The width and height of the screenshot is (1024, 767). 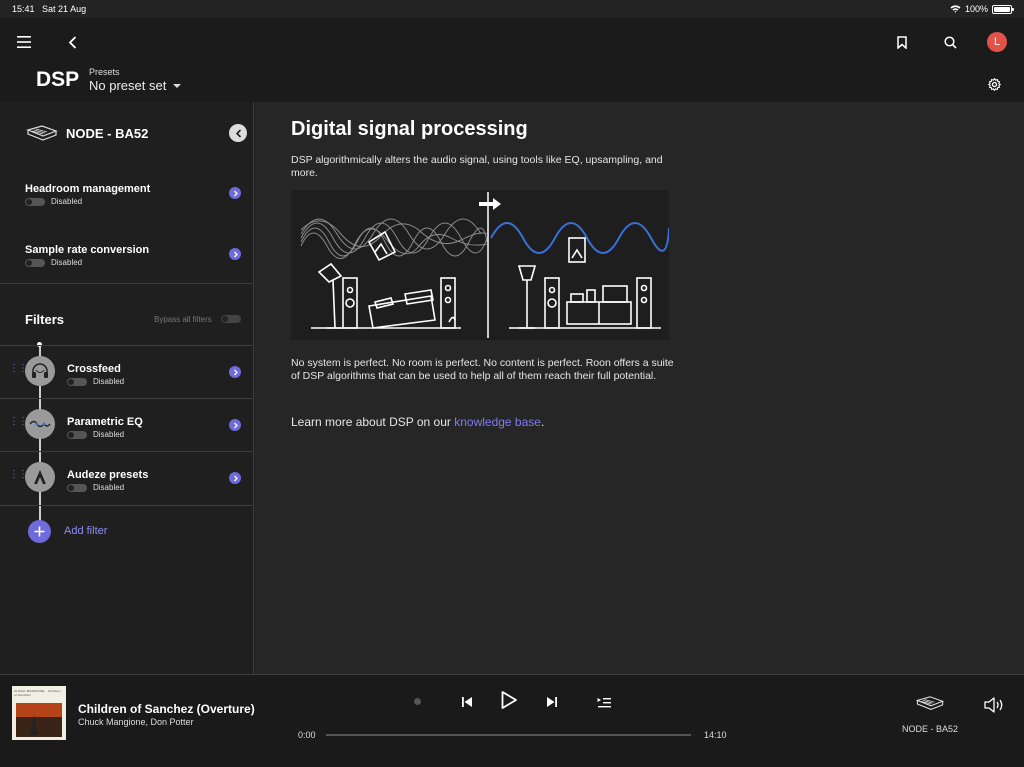 What do you see at coordinates (512, 9) in the screenshot?
I see `status-bar: 15:41 Sat 21 Aug 100%` at bounding box center [512, 9].